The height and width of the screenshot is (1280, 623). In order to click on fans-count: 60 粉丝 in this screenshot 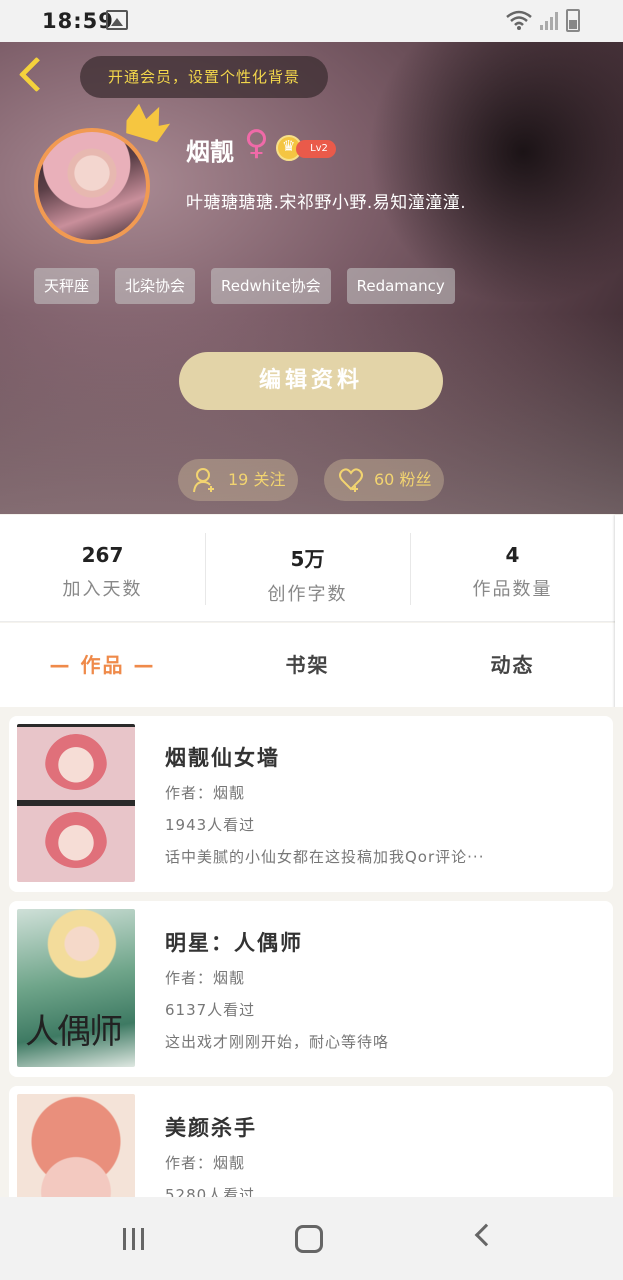, I will do `click(403, 479)`.